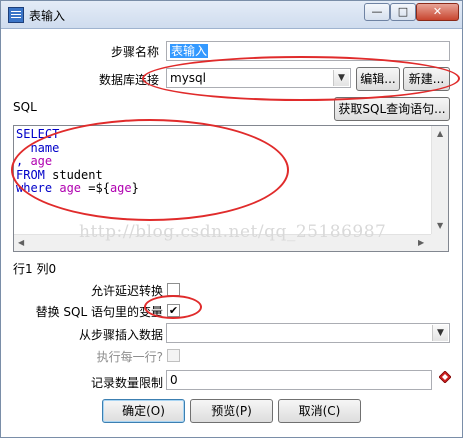 The height and width of the screenshot is (438, 463). What do you see at coordinates (223, 148) in the screenshot?
I see `sql-line: name` at bounding box center [223, 148].